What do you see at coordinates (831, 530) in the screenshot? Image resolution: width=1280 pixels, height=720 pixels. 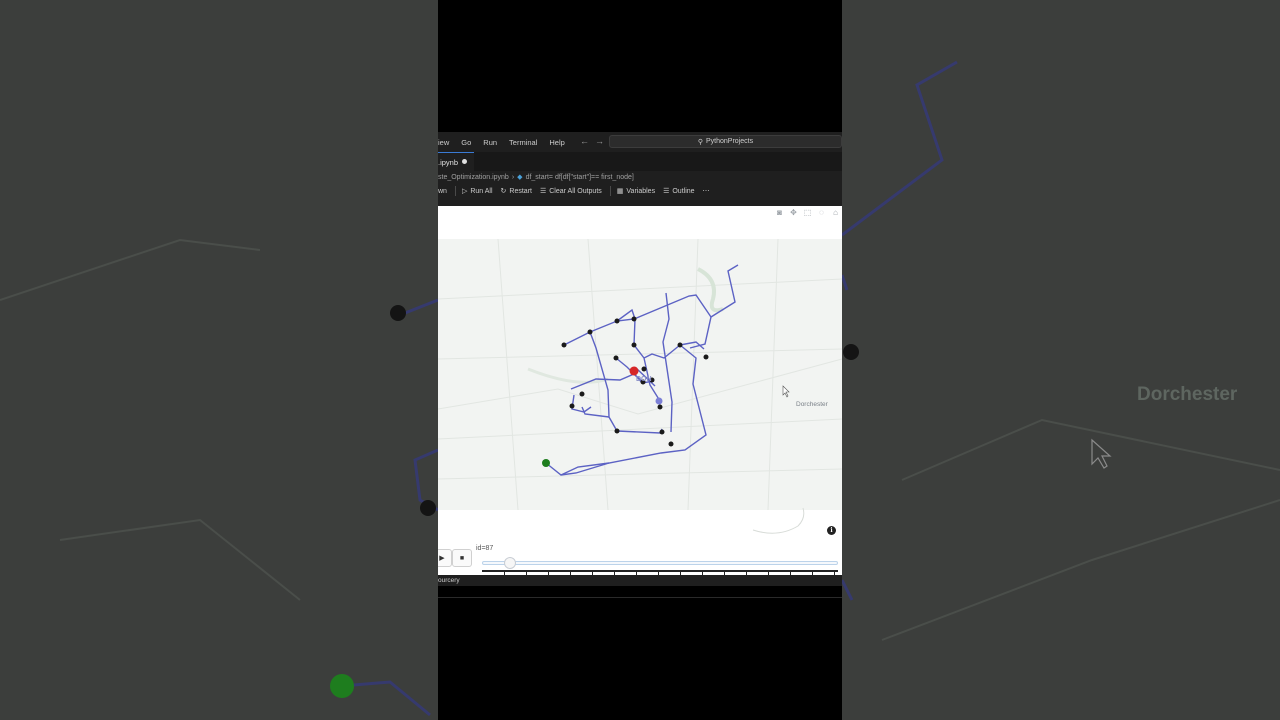 I see `info-icon: i` at bounding box center [831, 530].